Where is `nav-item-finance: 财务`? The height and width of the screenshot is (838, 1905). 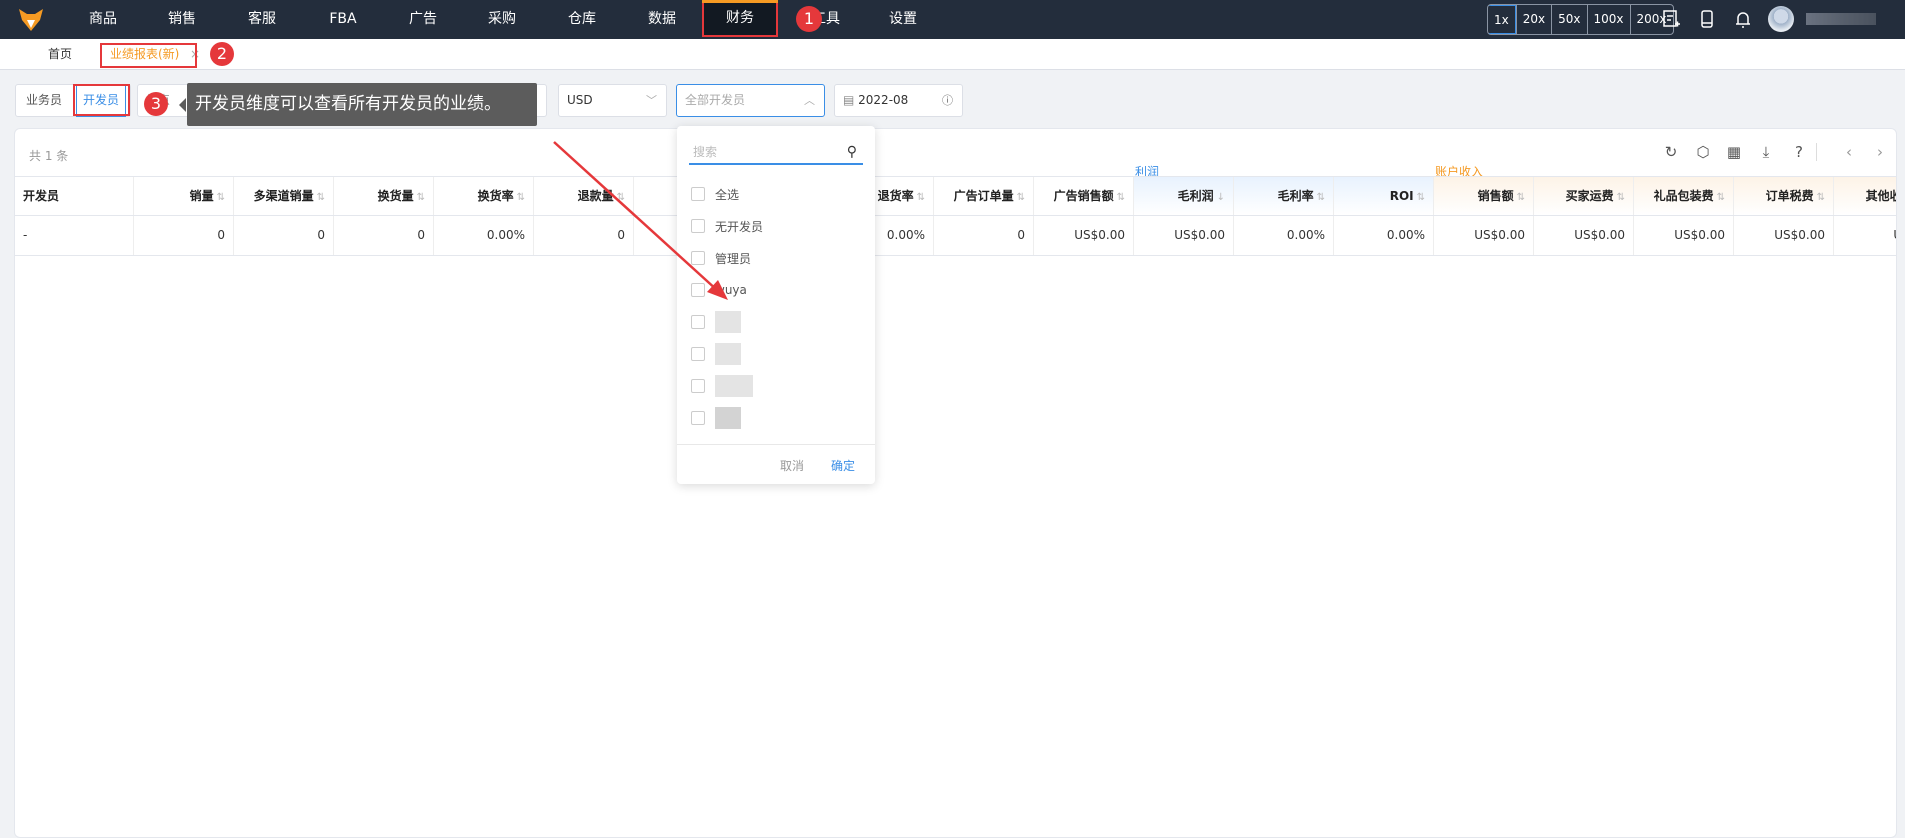 nav-item-finance: 财务 is located at coordinates (740, 18).